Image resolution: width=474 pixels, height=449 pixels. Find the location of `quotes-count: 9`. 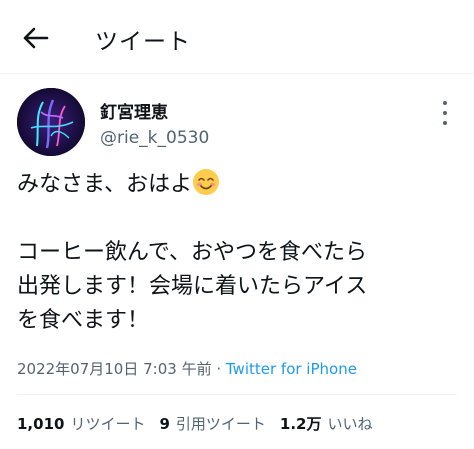

quotes-count: 9 is located at coordinates (164, 424).